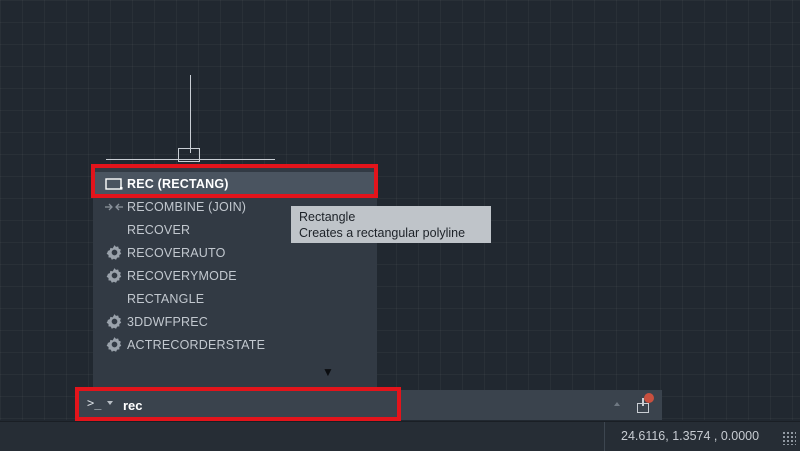 This screenshot has width=800, height=451. I want to click on autocomplete-item-label: REC (RECTANG), so click(178, 183).